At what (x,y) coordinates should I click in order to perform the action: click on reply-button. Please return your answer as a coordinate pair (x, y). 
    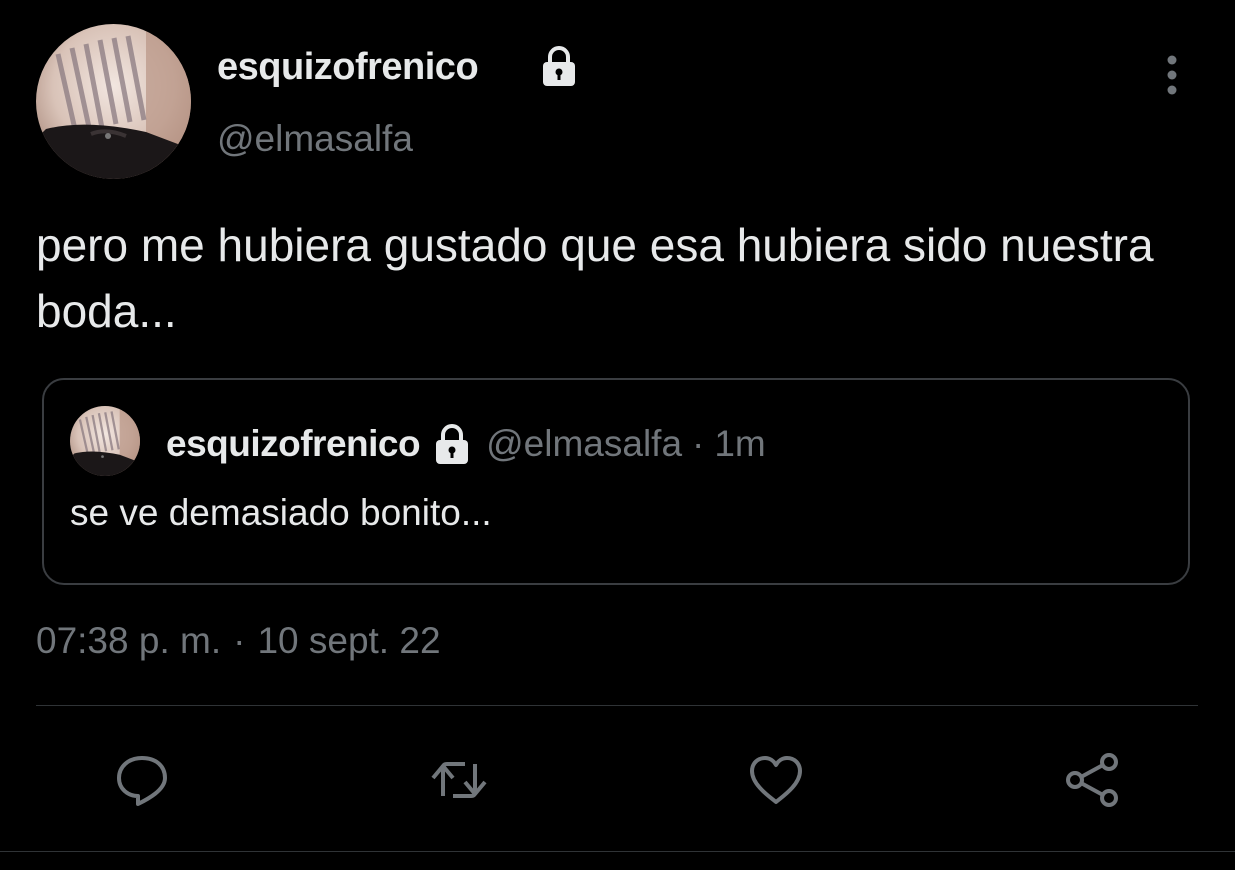
    Looking at the image, I should click on (142, 780).